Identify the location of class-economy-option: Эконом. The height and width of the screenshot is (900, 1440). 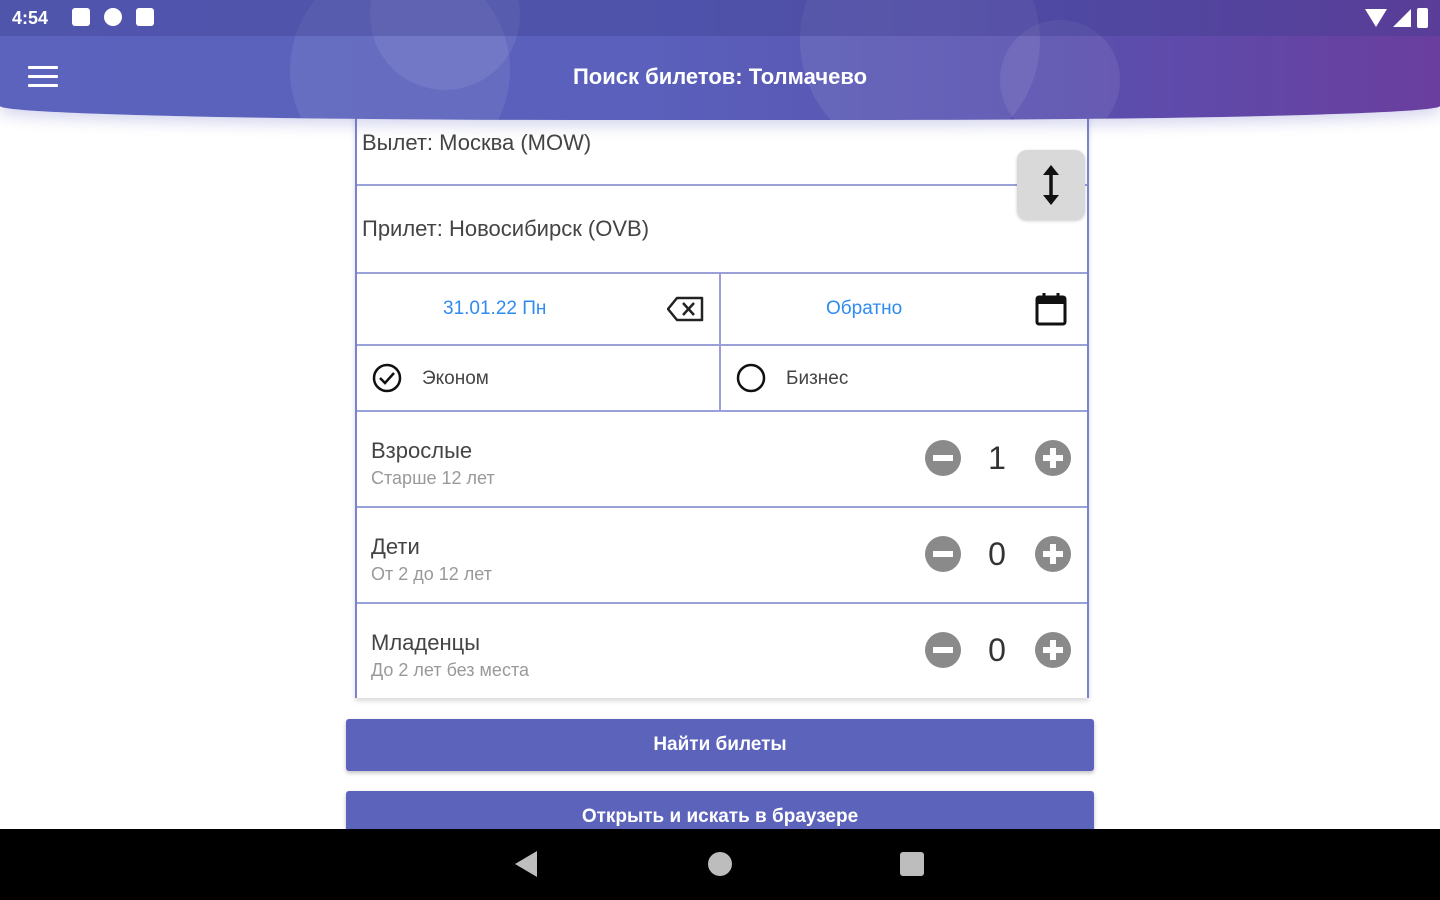
(539, 378).